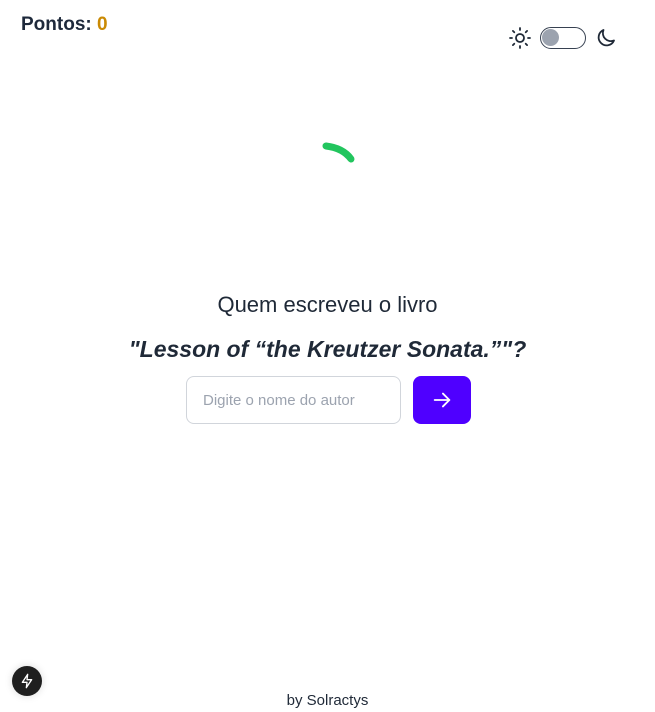 The width and height of the screenshot is (655, 712). I want to click on author-input, so click(293, 400).